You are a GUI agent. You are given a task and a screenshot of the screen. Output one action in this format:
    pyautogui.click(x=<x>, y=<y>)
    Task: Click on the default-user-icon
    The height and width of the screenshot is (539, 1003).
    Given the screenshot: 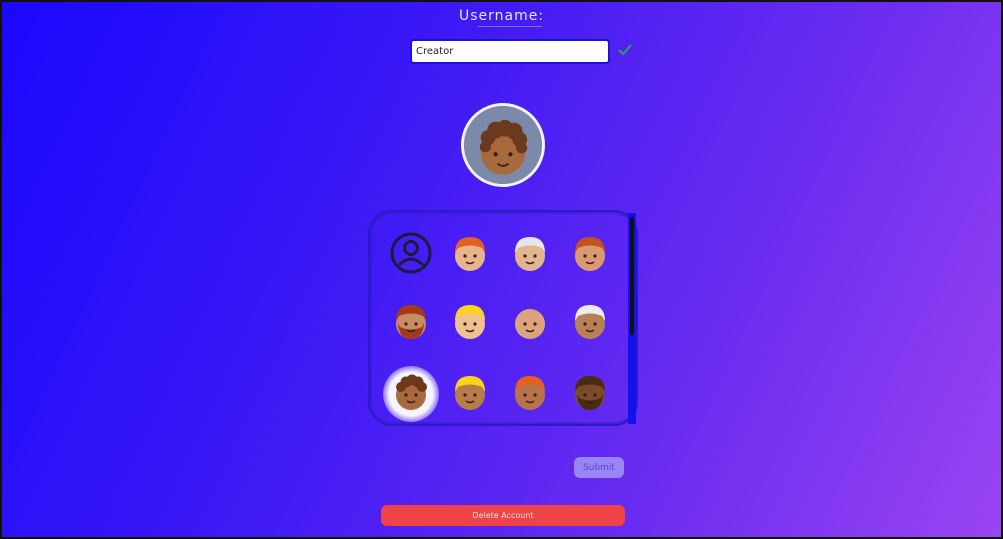 What is the action you would take?
    pyautogui.click(x=411, y=253)
    